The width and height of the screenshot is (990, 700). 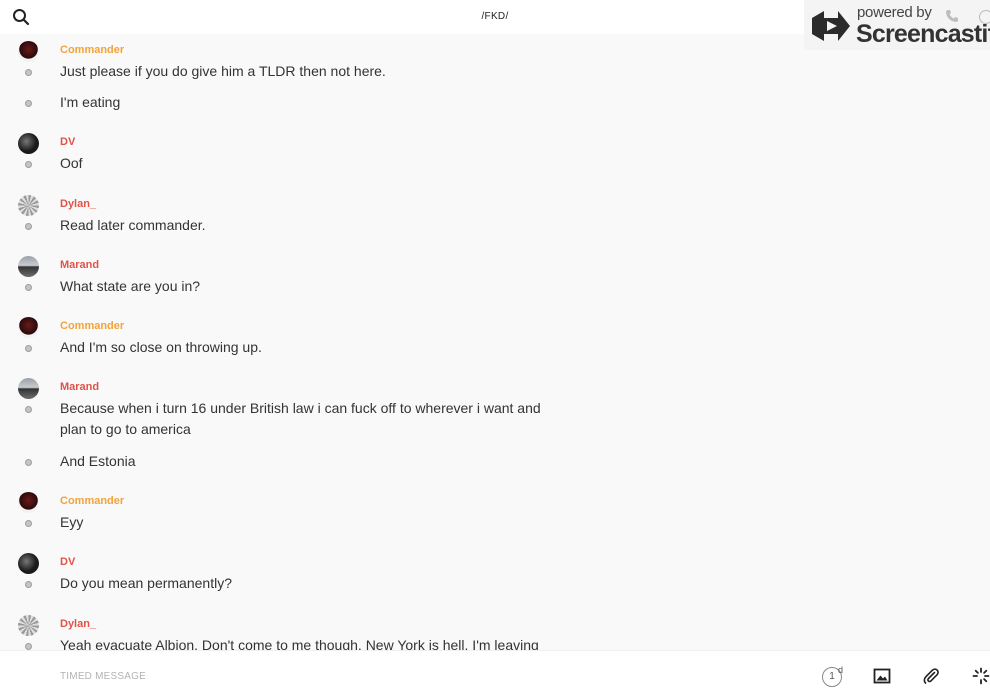 I want to click on timed-message-input, so click(x=410, y=676).